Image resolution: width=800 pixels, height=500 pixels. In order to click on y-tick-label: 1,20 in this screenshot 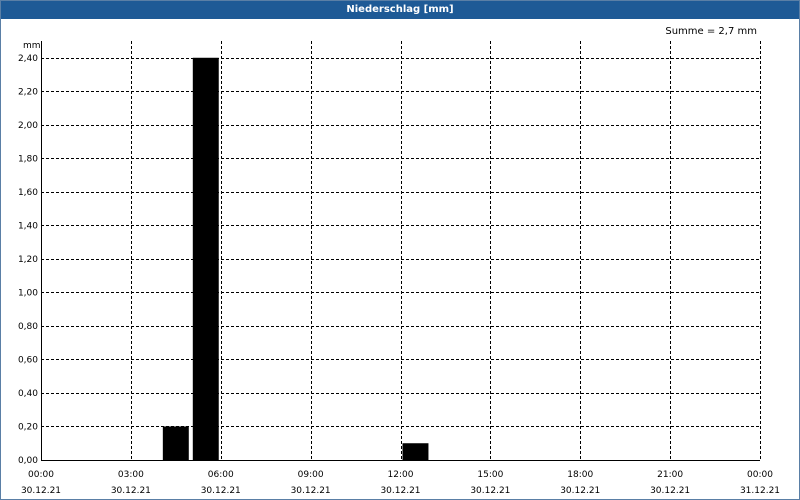, I will do `click(28, 260)`.